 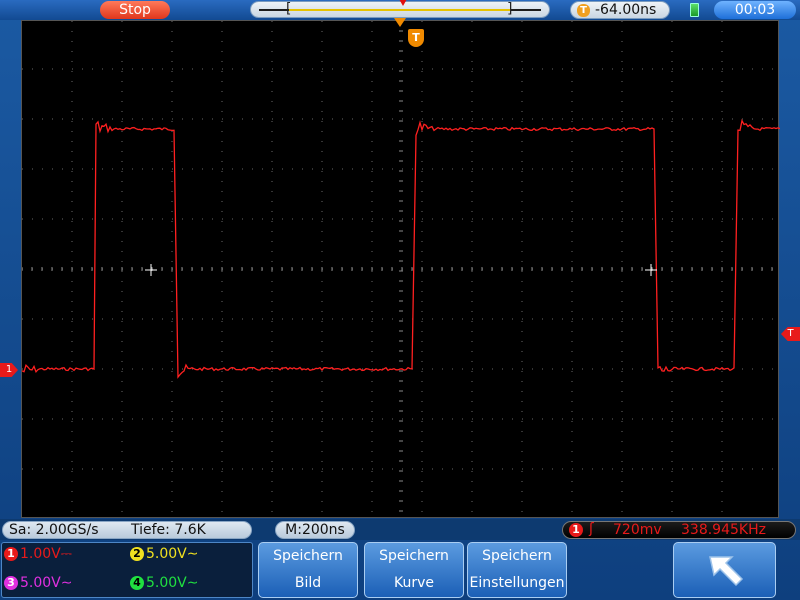 I want to click on trigger-t-icon: T, so click(x=583, y=10).